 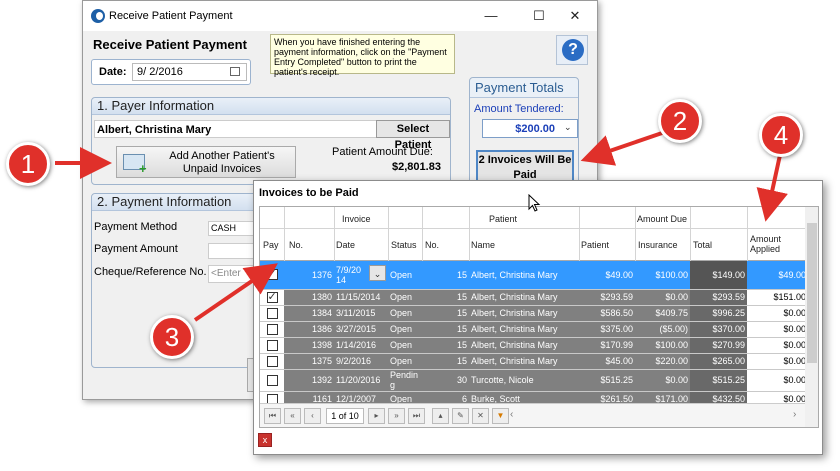 I want to click on callout-badge-2: 2, so click(x=680, y=121).